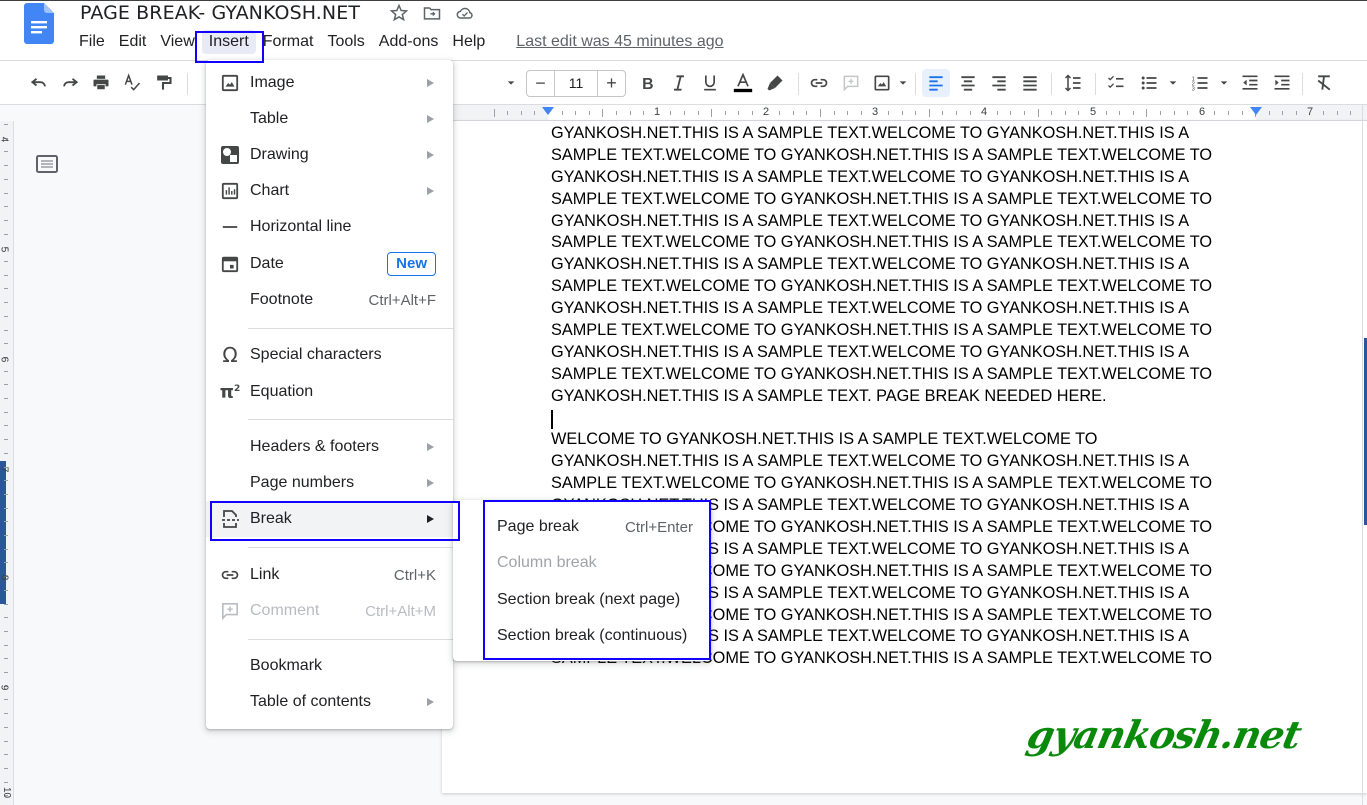  What do you see at coordinates (7, 463) in the screenshot?
I see `vertical-ruler: 4 5 6 7 8 9 10` at bounding box center [7, 463].